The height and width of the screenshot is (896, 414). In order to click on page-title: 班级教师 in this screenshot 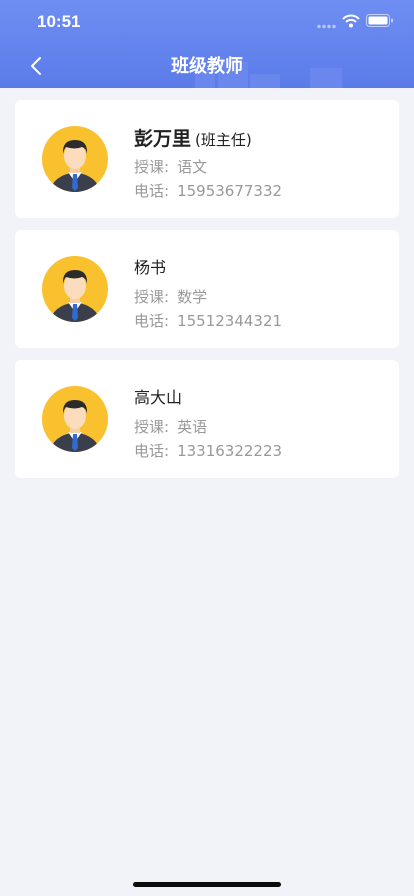, I will do `click(207, 66)`.